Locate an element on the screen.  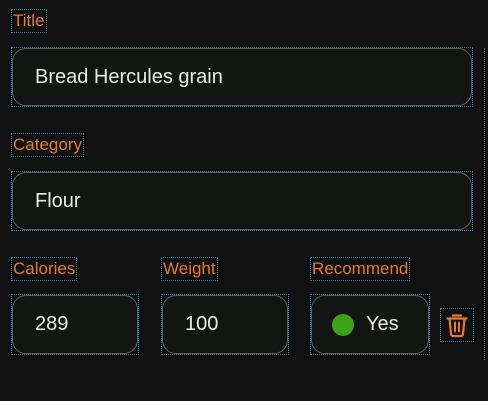
delete-button is located at coordinates (457, 325).